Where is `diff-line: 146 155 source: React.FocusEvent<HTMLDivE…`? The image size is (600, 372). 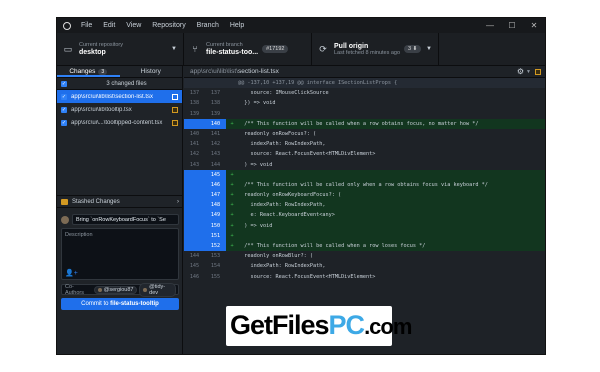 diff-line: 146 155 source: React.FocusEvent<HTMLDivE… is located at coordinates (364, 277).